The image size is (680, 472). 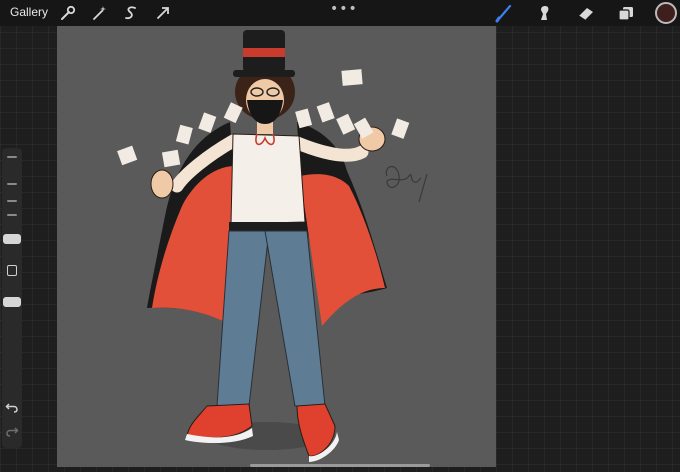 I want to click on layers-icon, so click(x=626, y=13).